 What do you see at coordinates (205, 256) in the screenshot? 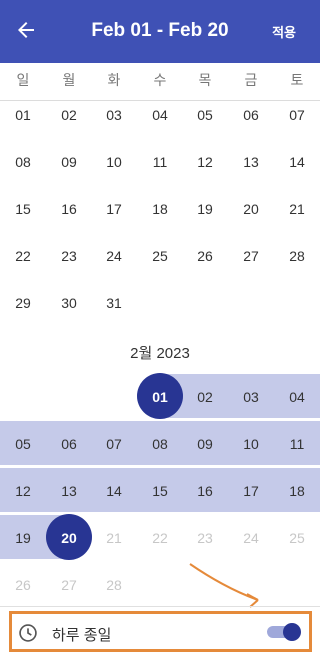
I see `day-cell-january-26: 26` at bounding box center [205, 256].